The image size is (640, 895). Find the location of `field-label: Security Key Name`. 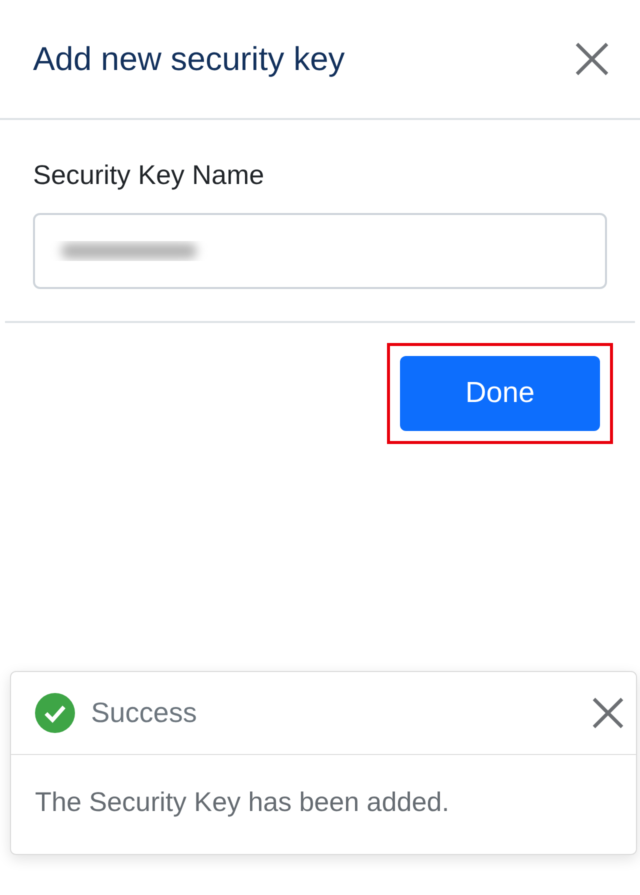

field-label: Security Key Name is located at coordinates (149, 175).